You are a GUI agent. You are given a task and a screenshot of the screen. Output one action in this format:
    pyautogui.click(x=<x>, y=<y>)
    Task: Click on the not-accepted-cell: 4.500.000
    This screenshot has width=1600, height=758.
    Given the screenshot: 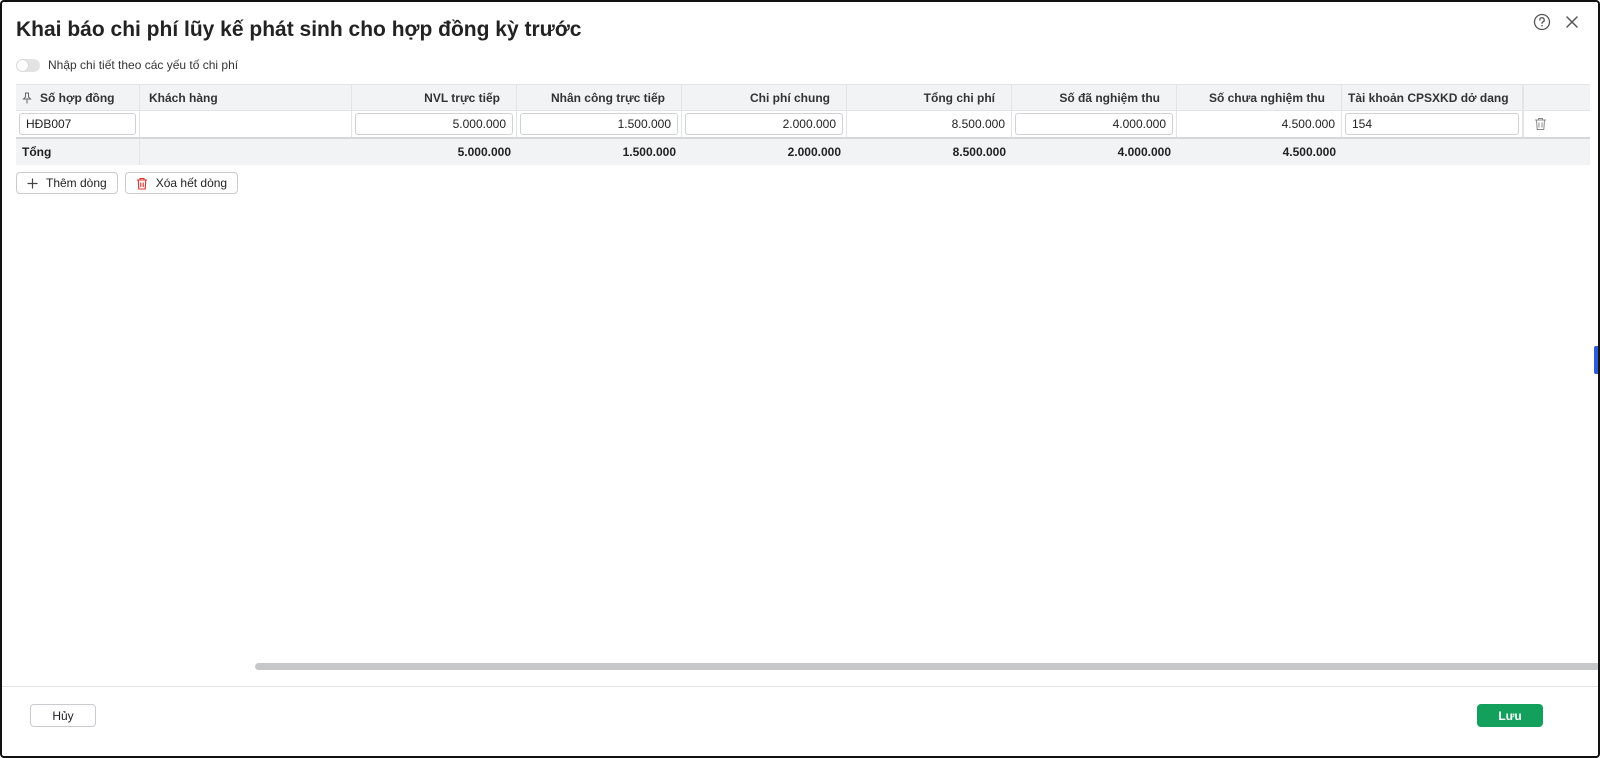 What is the action you would take?
    pyautogui.click(x=1259, y=124)
    